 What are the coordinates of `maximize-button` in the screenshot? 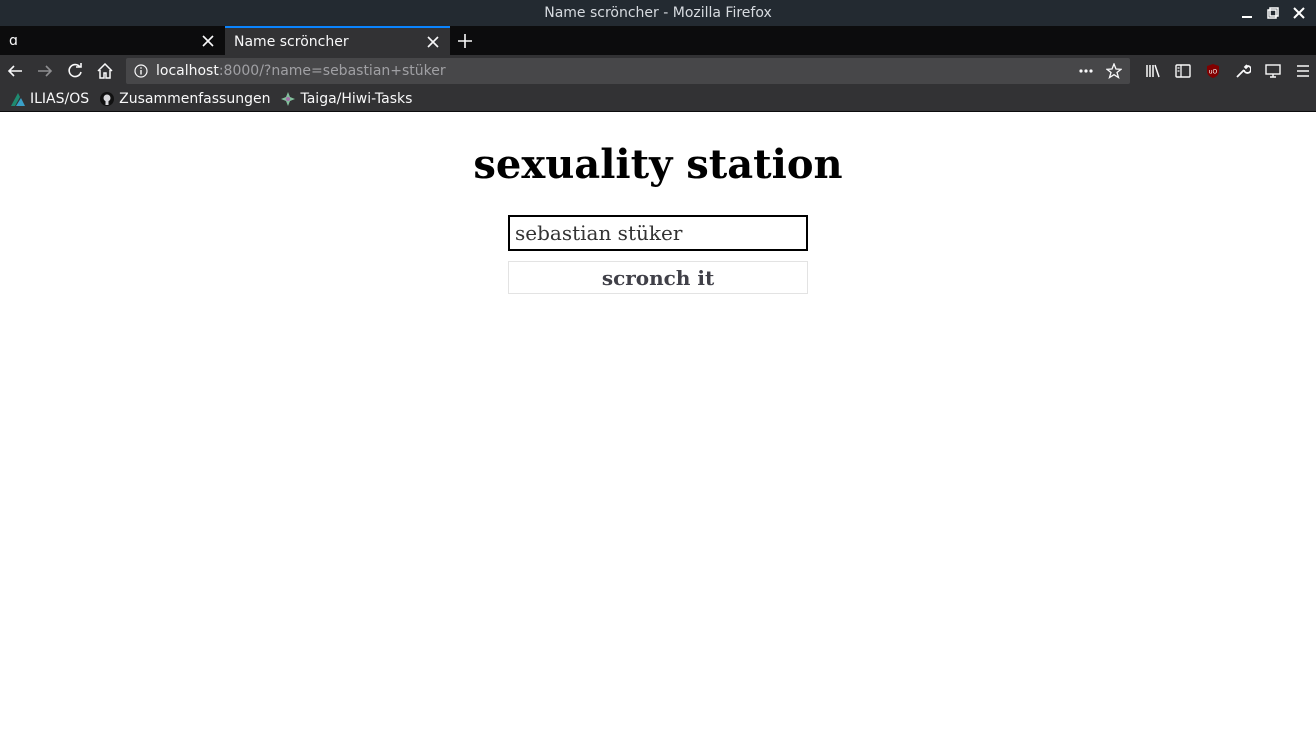 It's located at (1273, 13).